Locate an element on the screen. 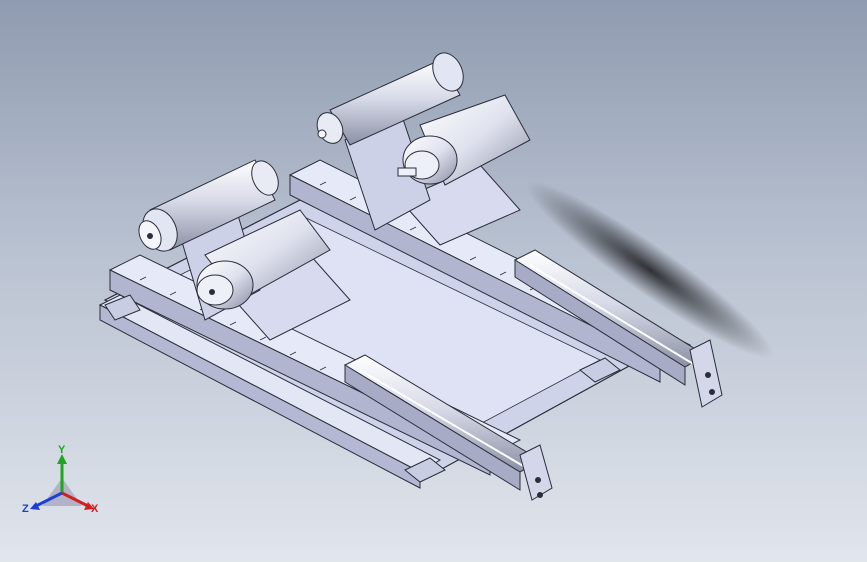 Image resolution: width=867 pixels, height=562 pixels. z-axis-label: Z is located at coordinates (25, 509).